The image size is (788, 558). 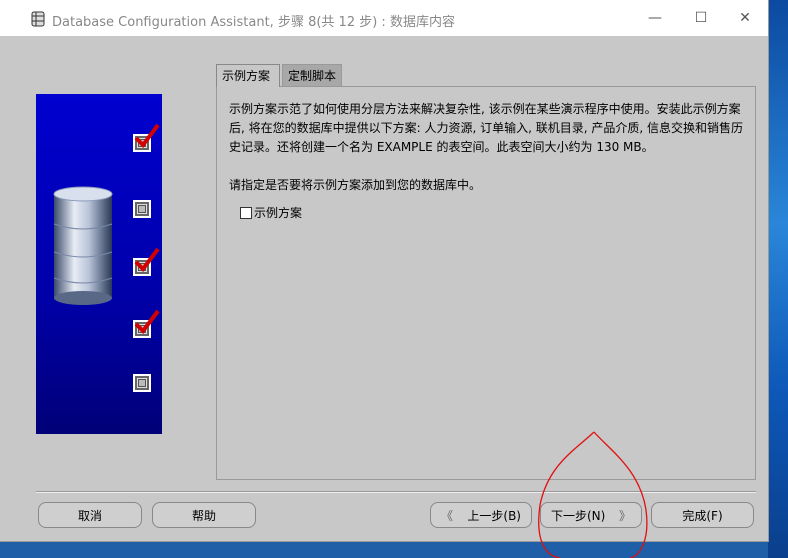 I want to click on help-button: 帮助, so click(x=204, y=515).